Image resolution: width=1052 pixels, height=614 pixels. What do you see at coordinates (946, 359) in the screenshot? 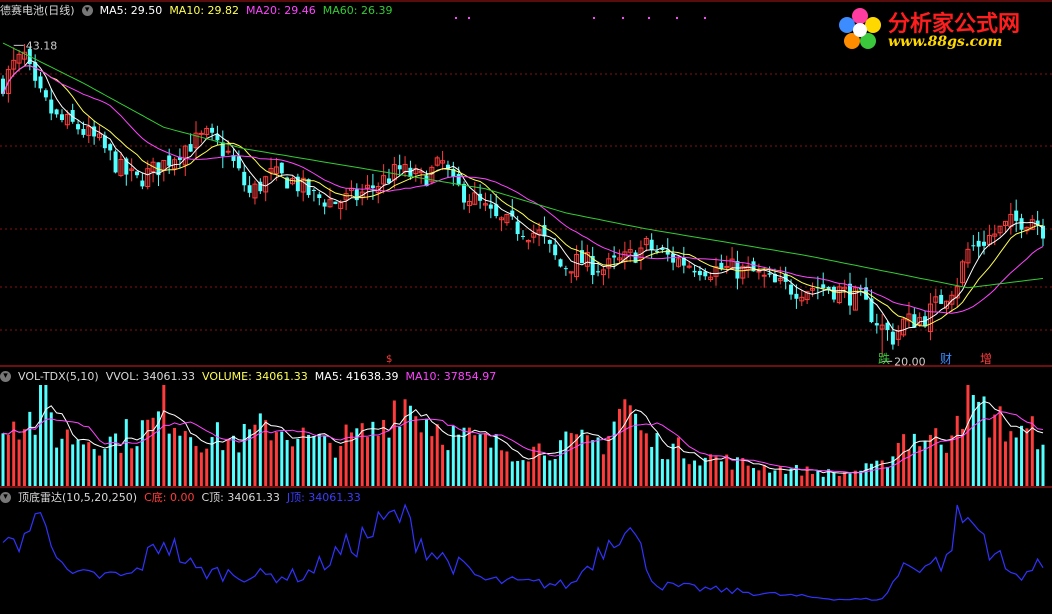
I see `event-marker: 财` at bounding box center [946, 359].